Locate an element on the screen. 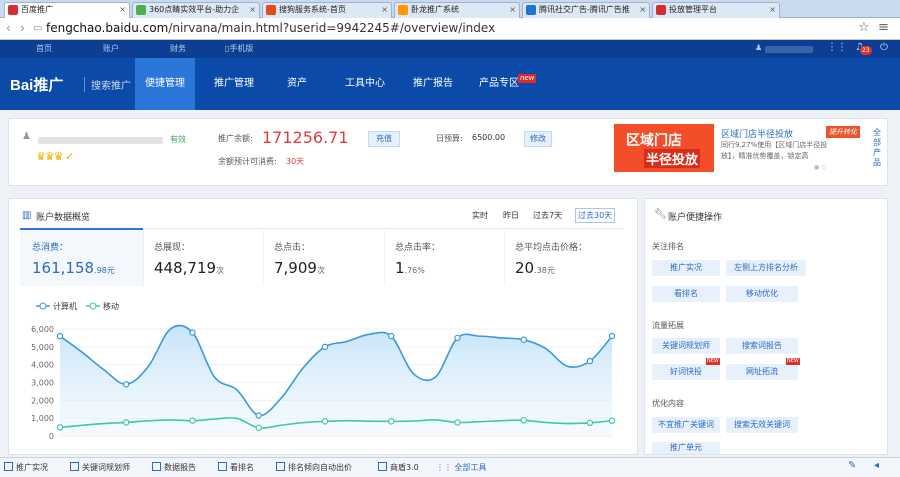  carousel-dots: ● ○ is located at coordinates (820, 167).